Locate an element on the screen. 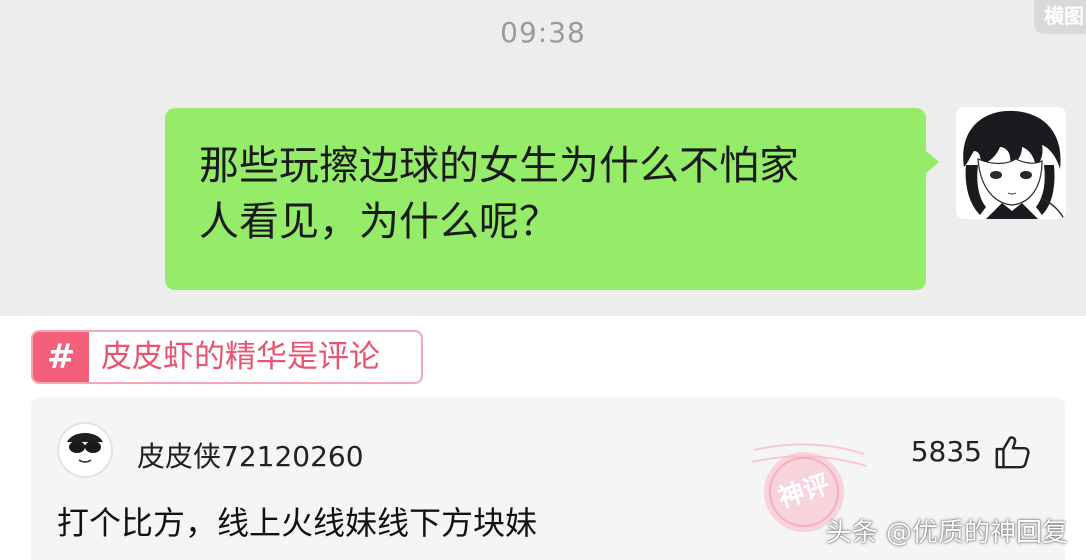 The image size is (1086, 560). sender-avatar is located at coordinates (1011, 163).